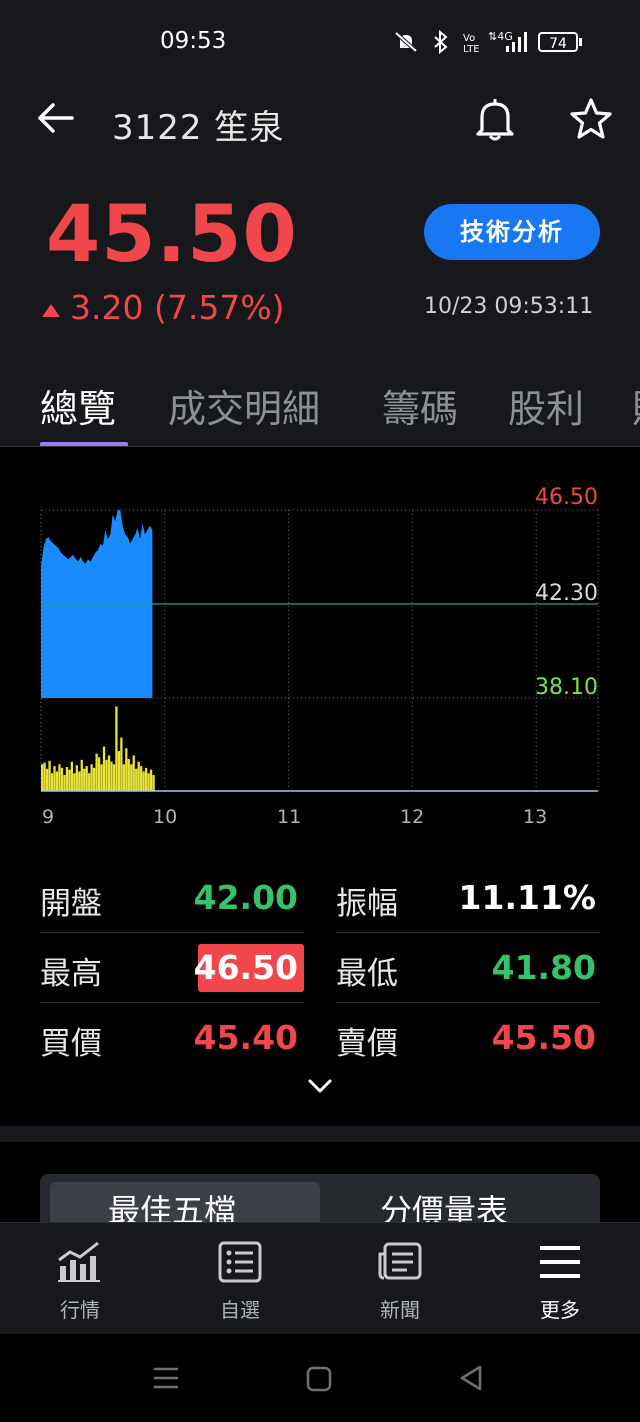 The image size is (640, 1422). I want to click on 4g-signal-icon: ⇅4G, so click(507, 41).